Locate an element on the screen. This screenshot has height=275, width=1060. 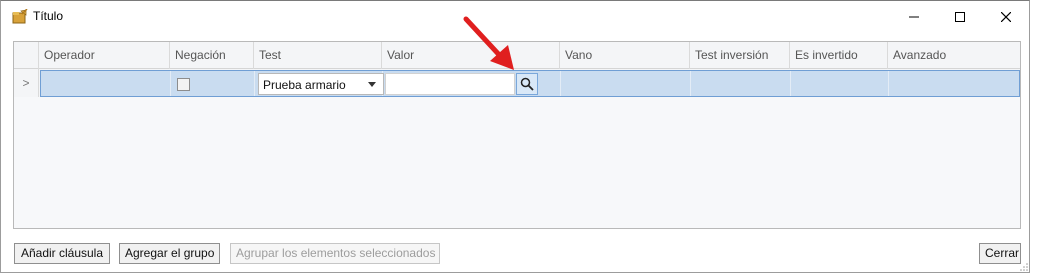
maximize-button is located at coordinates (960, 16).